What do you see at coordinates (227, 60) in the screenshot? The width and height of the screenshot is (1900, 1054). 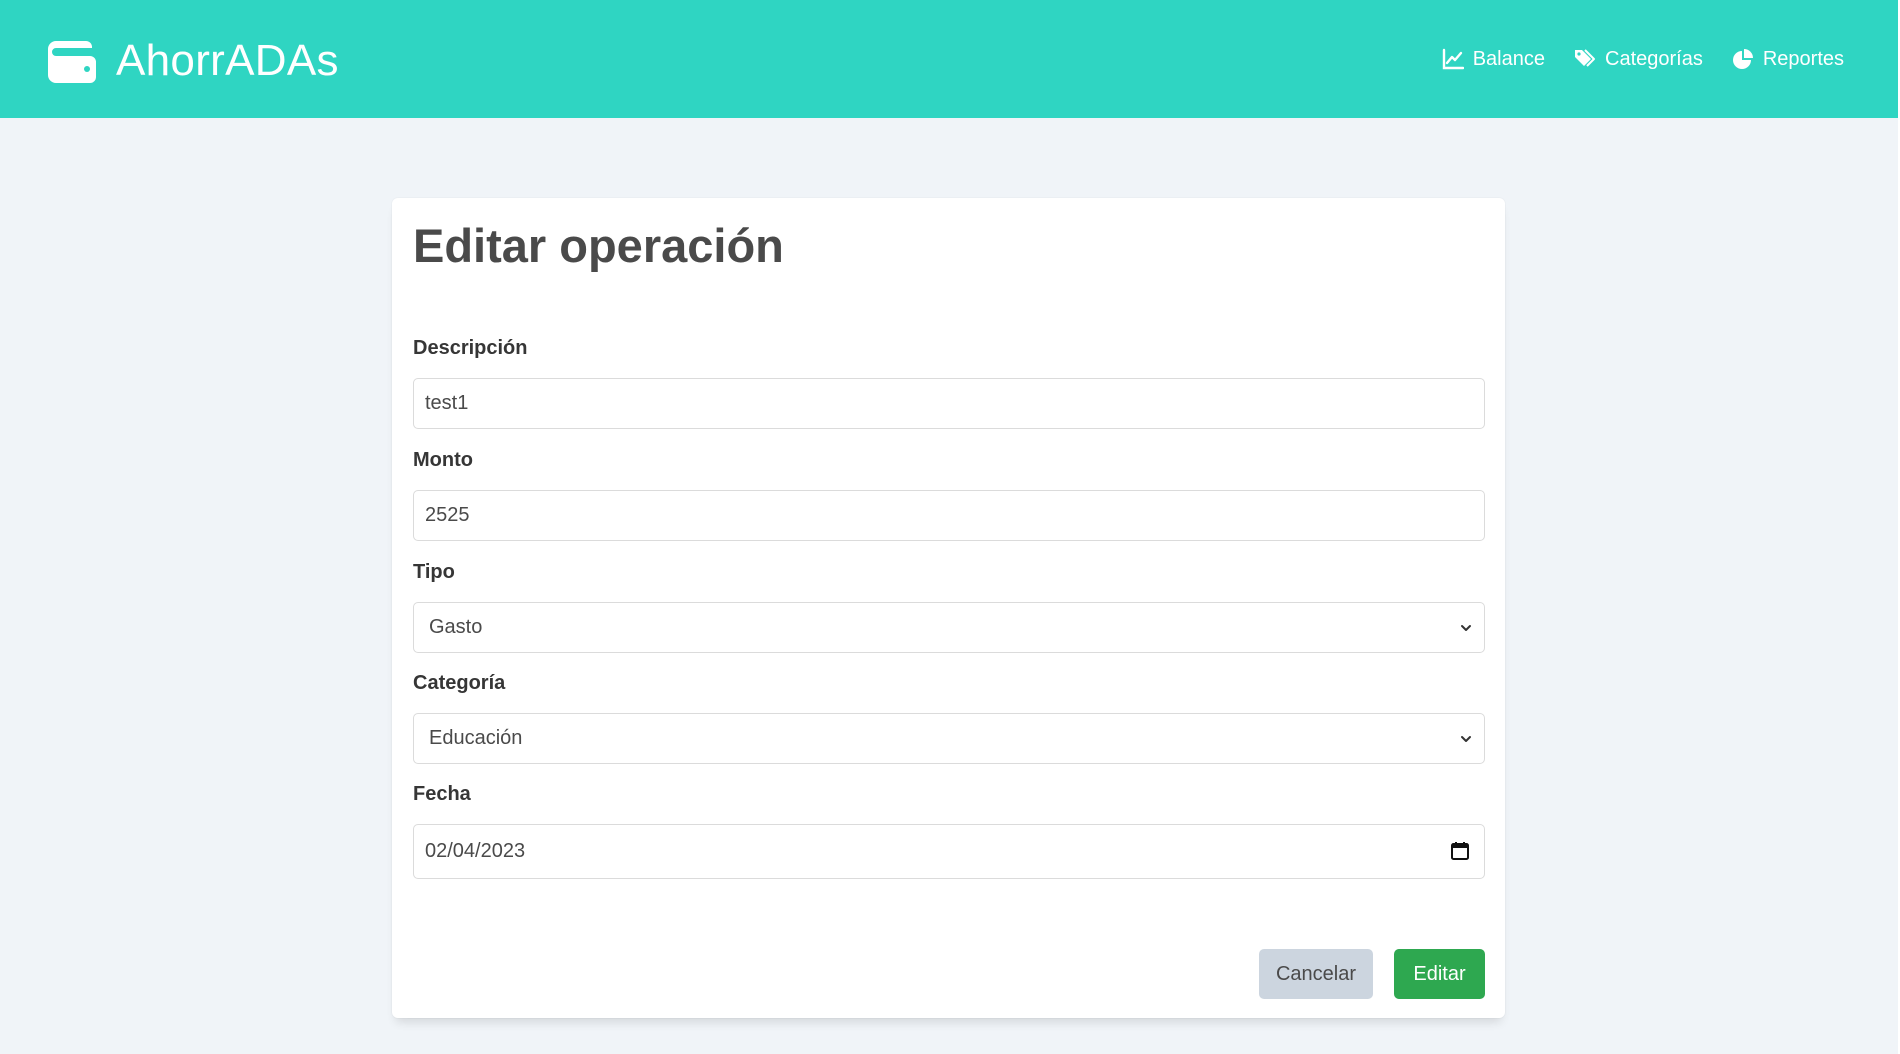 I see `app-title: AhorrADAs` at bounding box center [227, 60].